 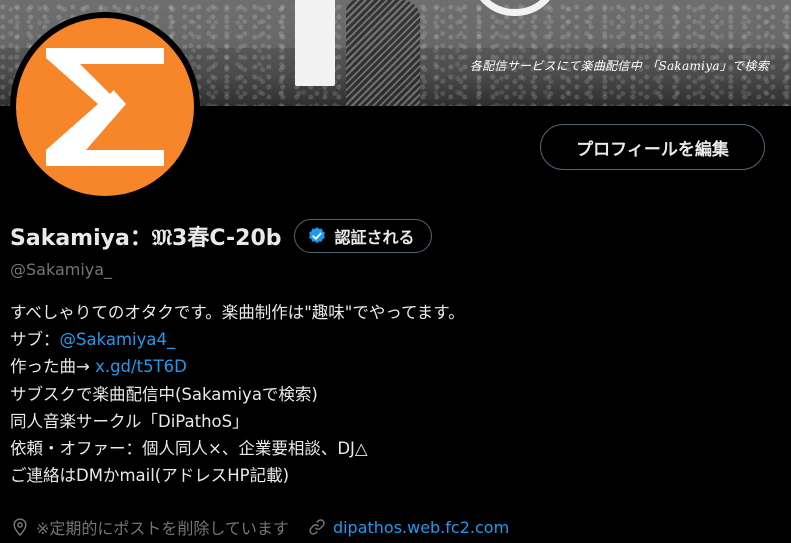 What do you see at coordinates (374, 237) in the screenshot?
I see `get-verified-label: 認証される` at bounding box center [374, 237].